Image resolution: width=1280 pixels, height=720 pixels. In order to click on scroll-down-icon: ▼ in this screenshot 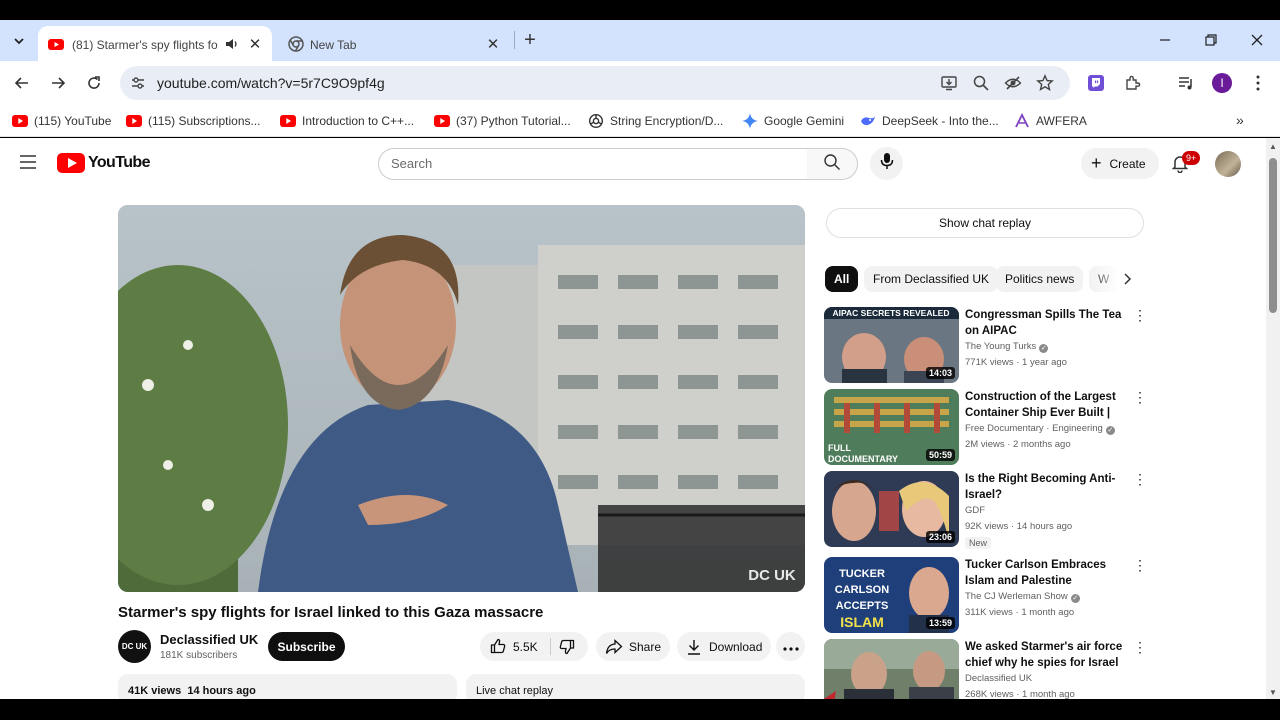, I will do `click(1273, 692)`.